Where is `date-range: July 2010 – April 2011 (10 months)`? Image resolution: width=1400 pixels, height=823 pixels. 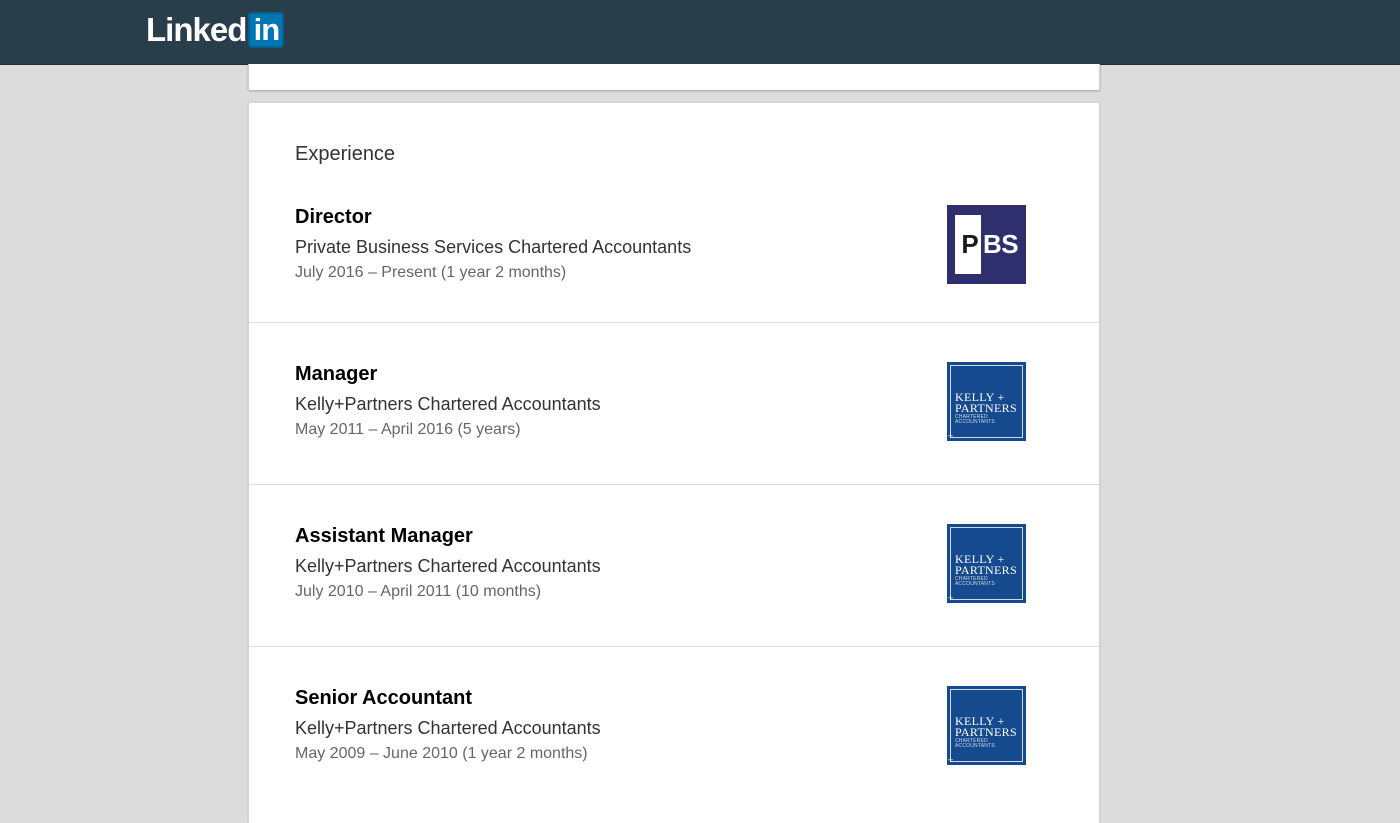 date-range: July 2010 – April 2011 (10 months) is located at coordinates (418, 591).